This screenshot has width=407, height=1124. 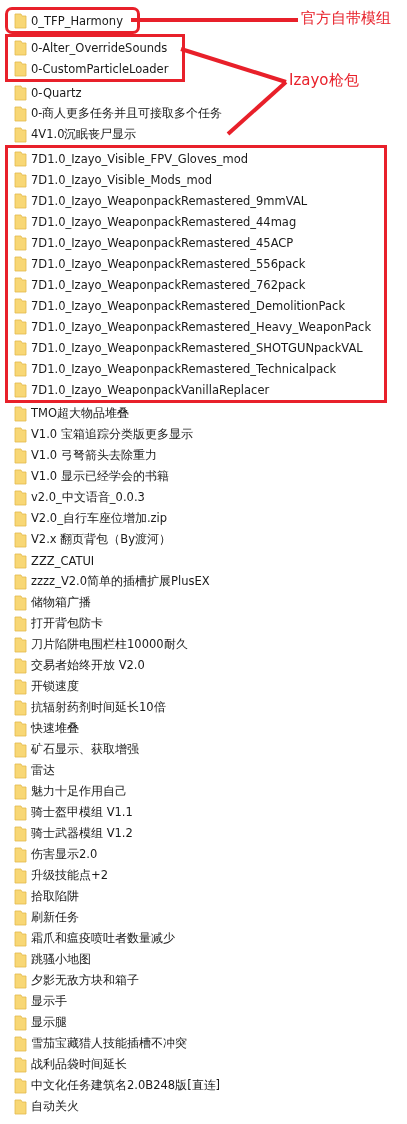 I want to click on folder-name: 4V1.0沉眠丧尸显示, so click(x=84, y=134).